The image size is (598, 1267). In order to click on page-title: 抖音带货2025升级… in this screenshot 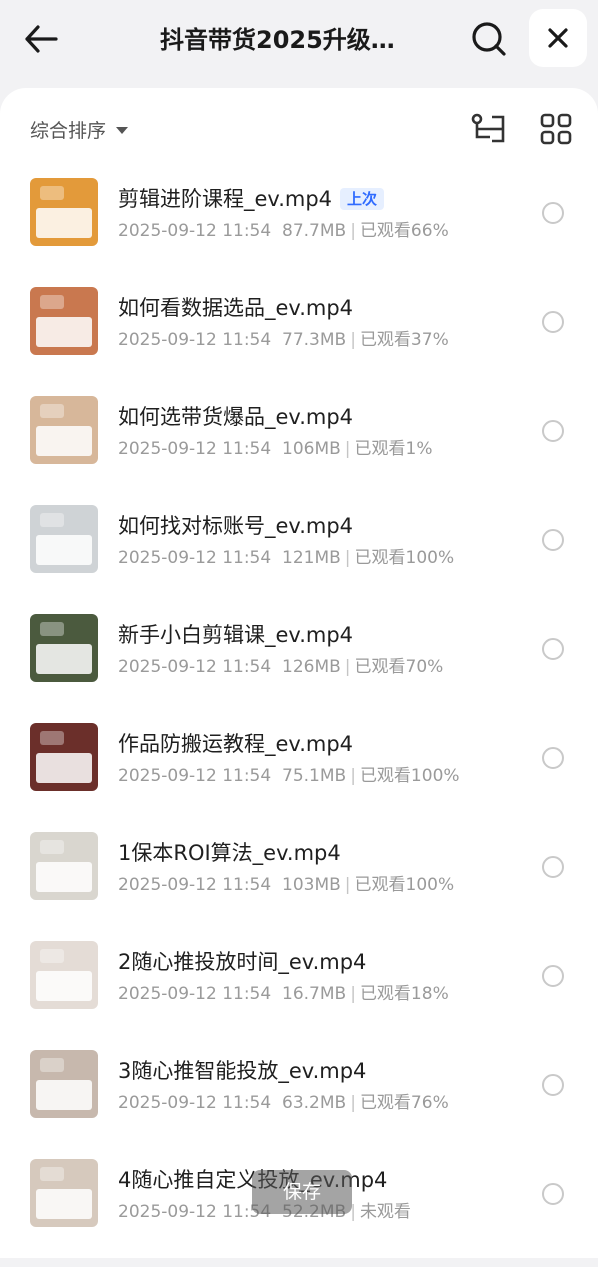, I will do `click(277, 40)`.